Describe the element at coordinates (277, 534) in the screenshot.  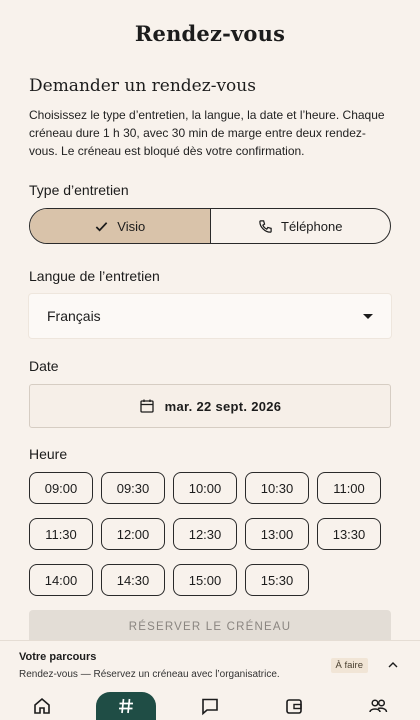
I see `time-slot: 13:00` at that location.